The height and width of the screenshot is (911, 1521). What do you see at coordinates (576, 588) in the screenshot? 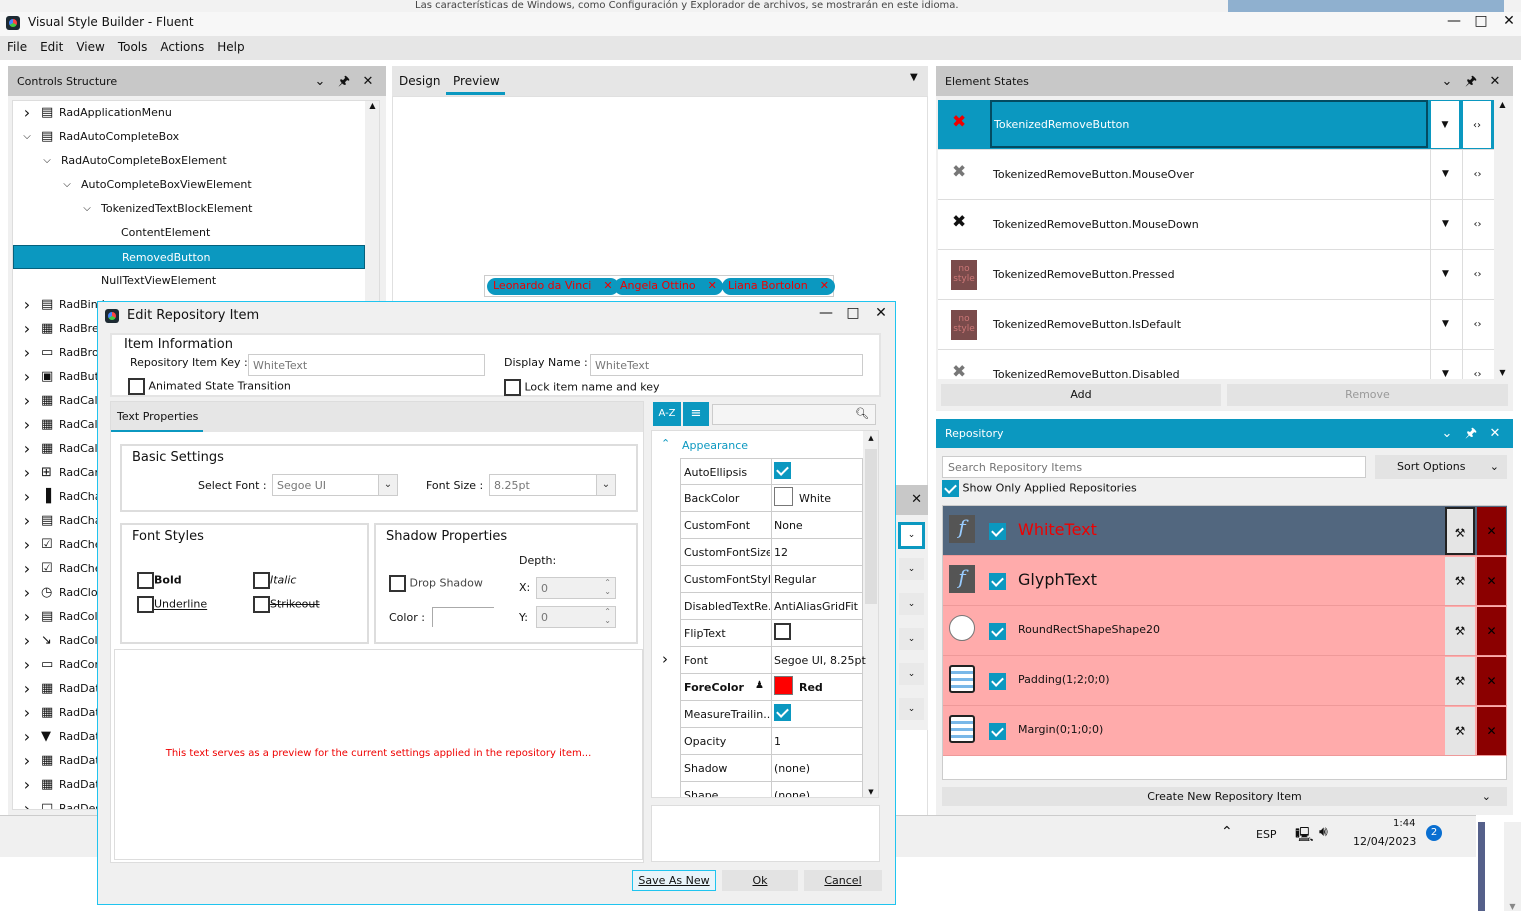
I see `shadow-x-stepper: 0 ⌃ ⌄` at bounding box center [576, 588].